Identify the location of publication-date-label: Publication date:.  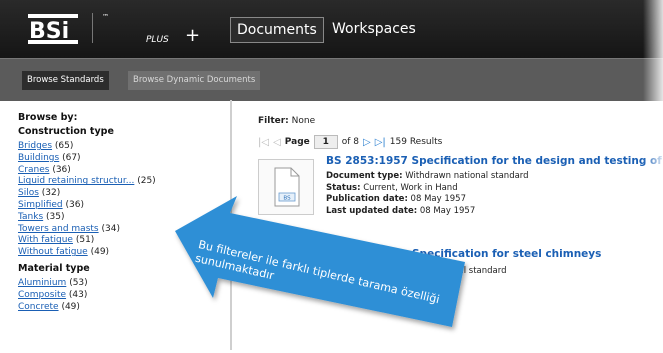
(367, 199).